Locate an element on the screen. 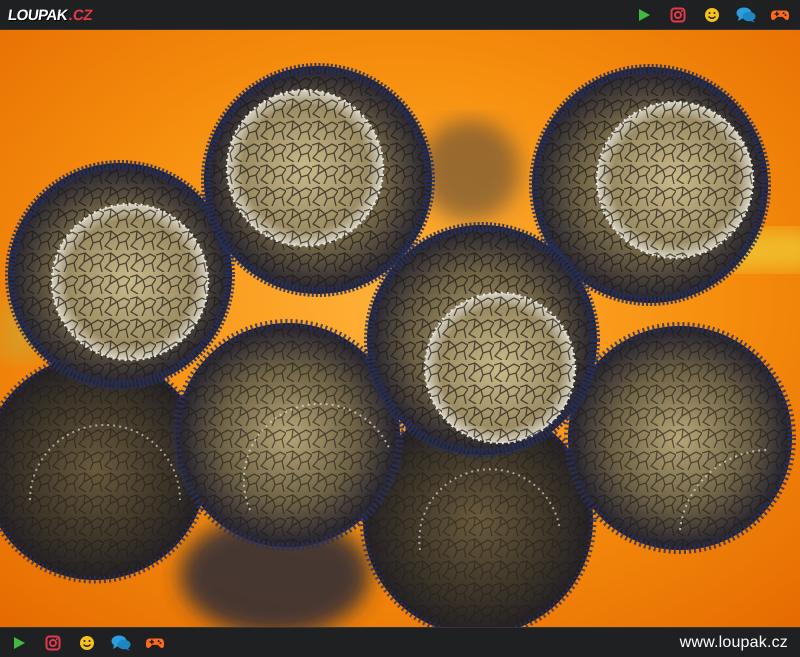 The width and height of the screenshot is (800, 657). logo-main-text: LOUPAK is located at coordinates (37, 15).